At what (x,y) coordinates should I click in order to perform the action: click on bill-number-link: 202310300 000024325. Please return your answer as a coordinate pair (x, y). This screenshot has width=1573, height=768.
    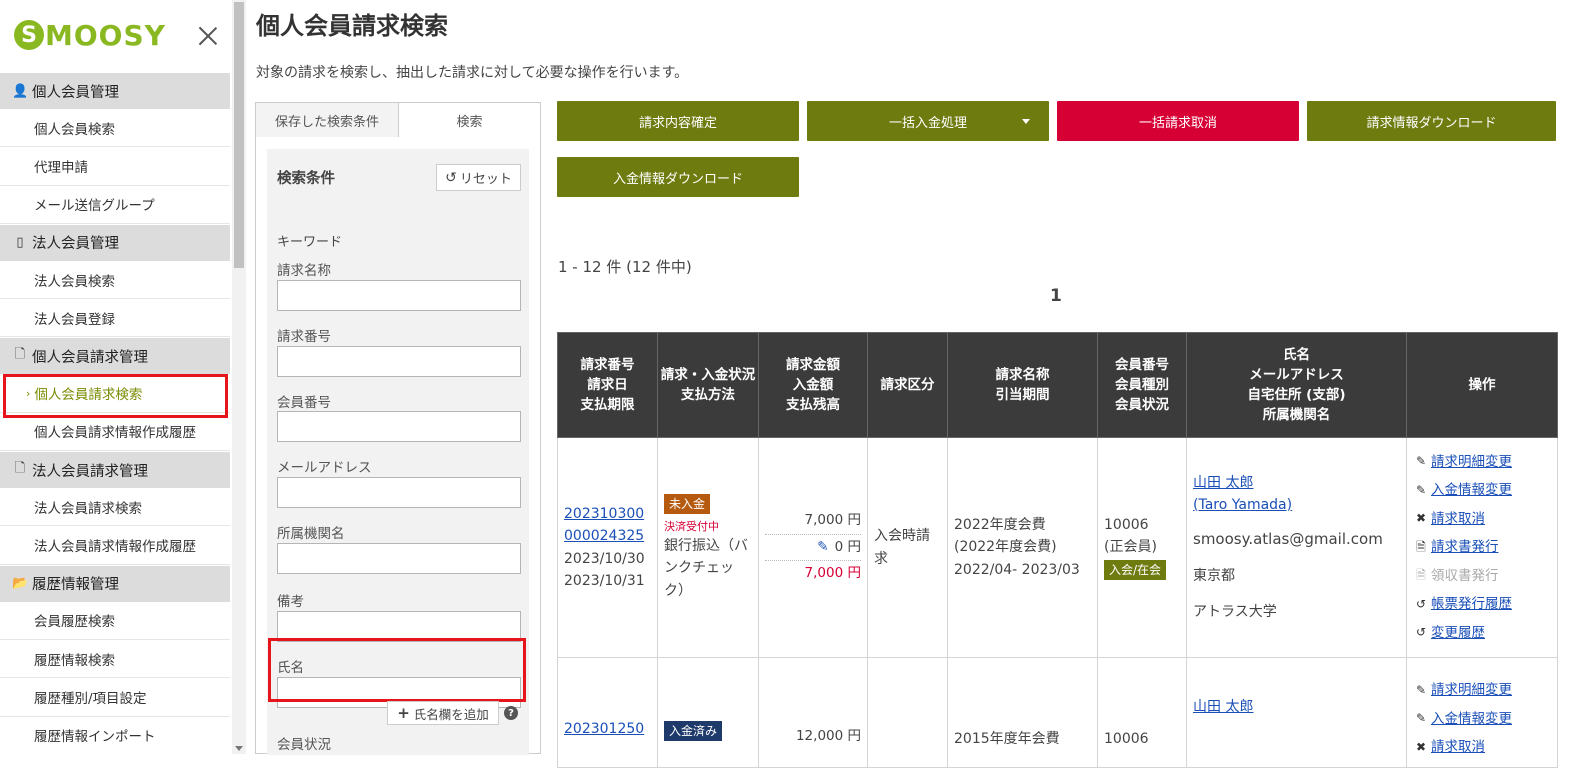
    Looking at the image, I should click on (607, 525).